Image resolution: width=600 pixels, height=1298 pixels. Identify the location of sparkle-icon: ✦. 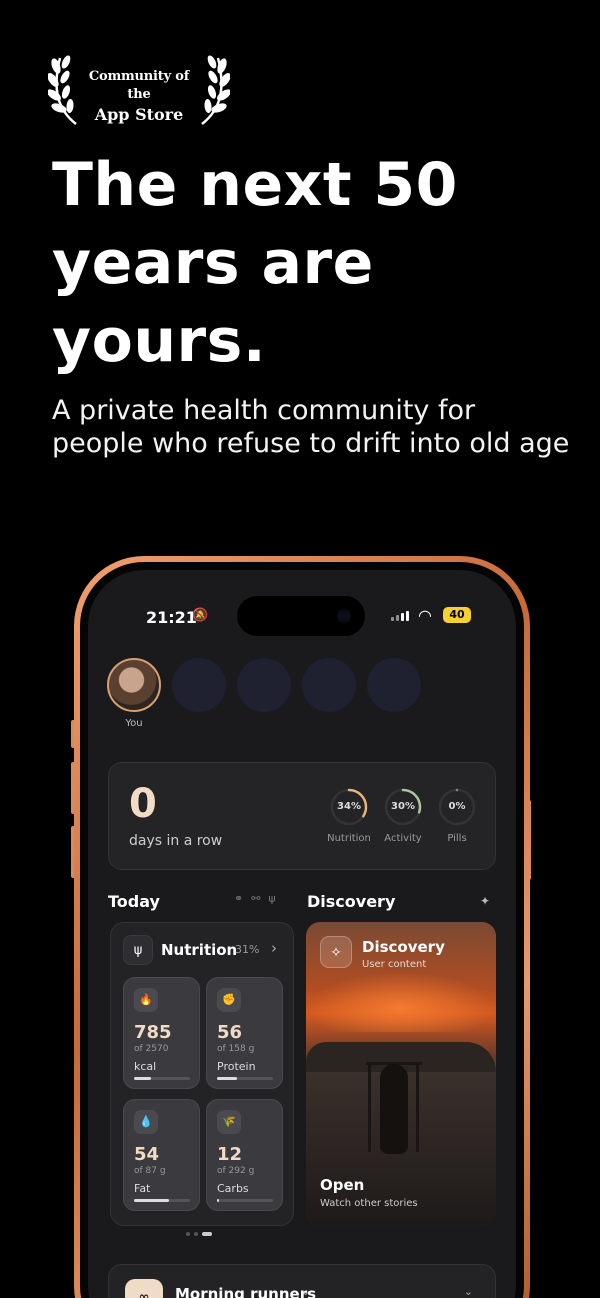
(485, 901).